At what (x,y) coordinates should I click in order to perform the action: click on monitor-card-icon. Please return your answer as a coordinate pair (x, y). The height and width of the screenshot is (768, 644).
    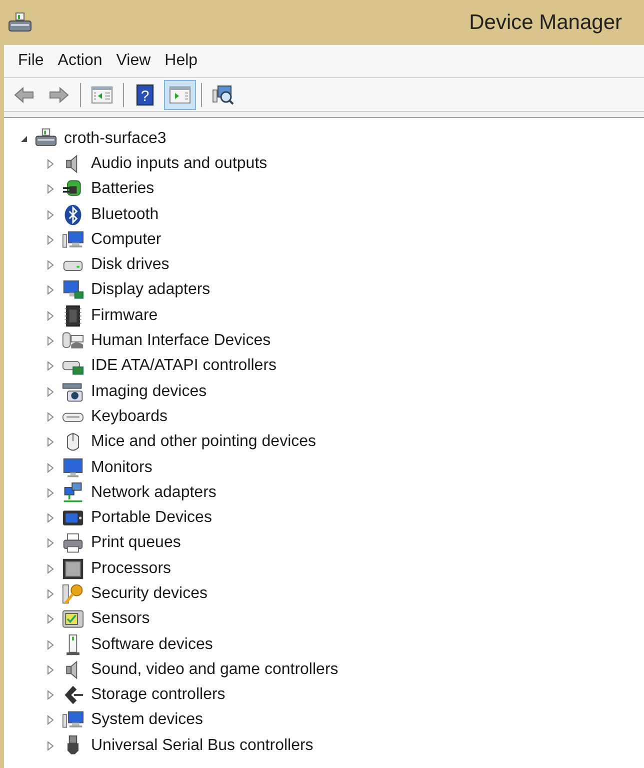
    Looking at the image, I should click on (73, 290).